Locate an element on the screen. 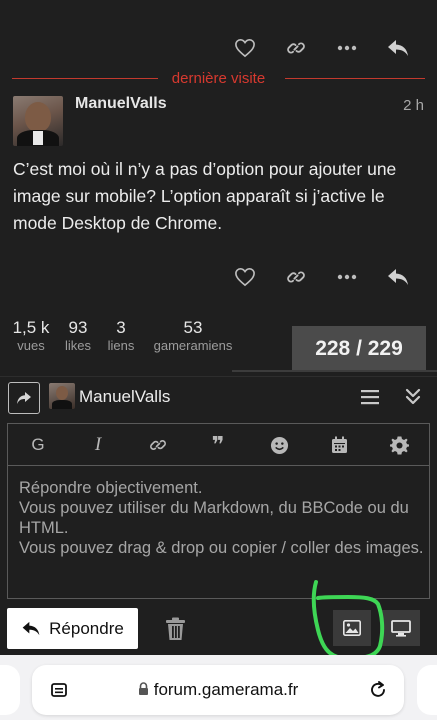 This screenshot has width=437, height=720. avatar is located at coordinates (38, 121).